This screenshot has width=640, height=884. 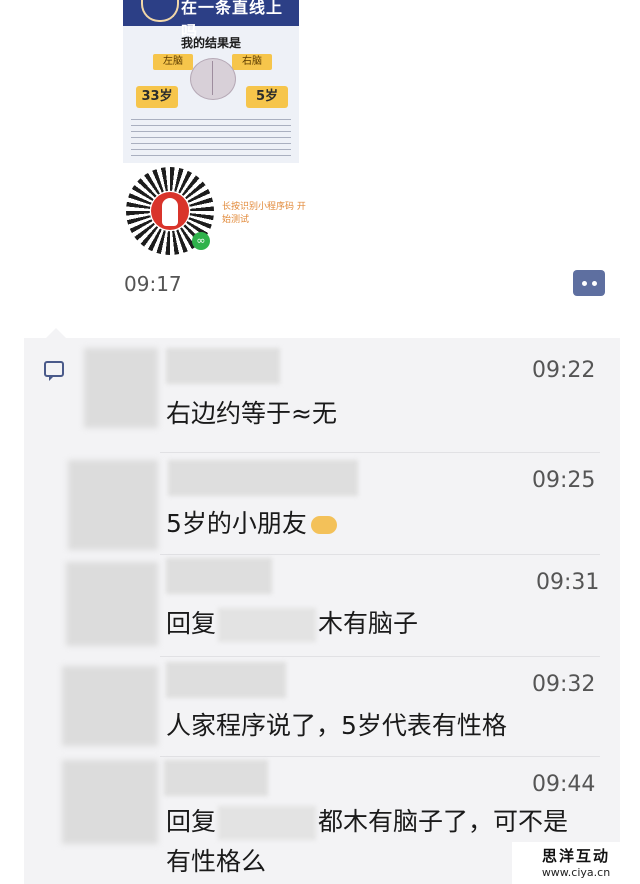 What do you see at coordinates (564, 480) in the screenshot?
I see `comment-time: 09:25` at bounding box center [564, 480].